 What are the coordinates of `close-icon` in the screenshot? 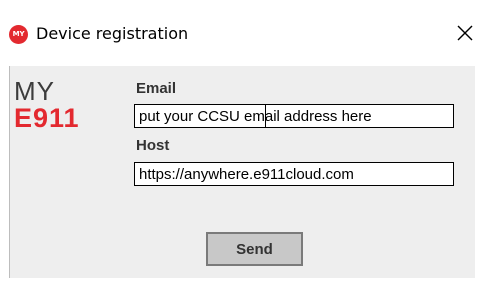 It's located at (465, 33).